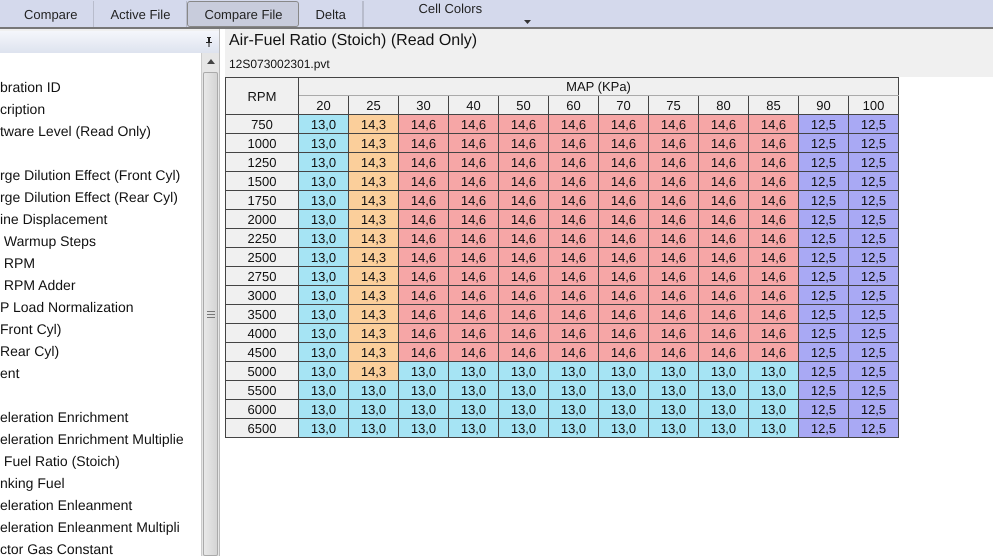 This screenshot has height=556, width=993. What do you see at coordinates (243, 14) in the screenshot?
I see `ribbon-button: Compare File` at bounding box center [243, 14].